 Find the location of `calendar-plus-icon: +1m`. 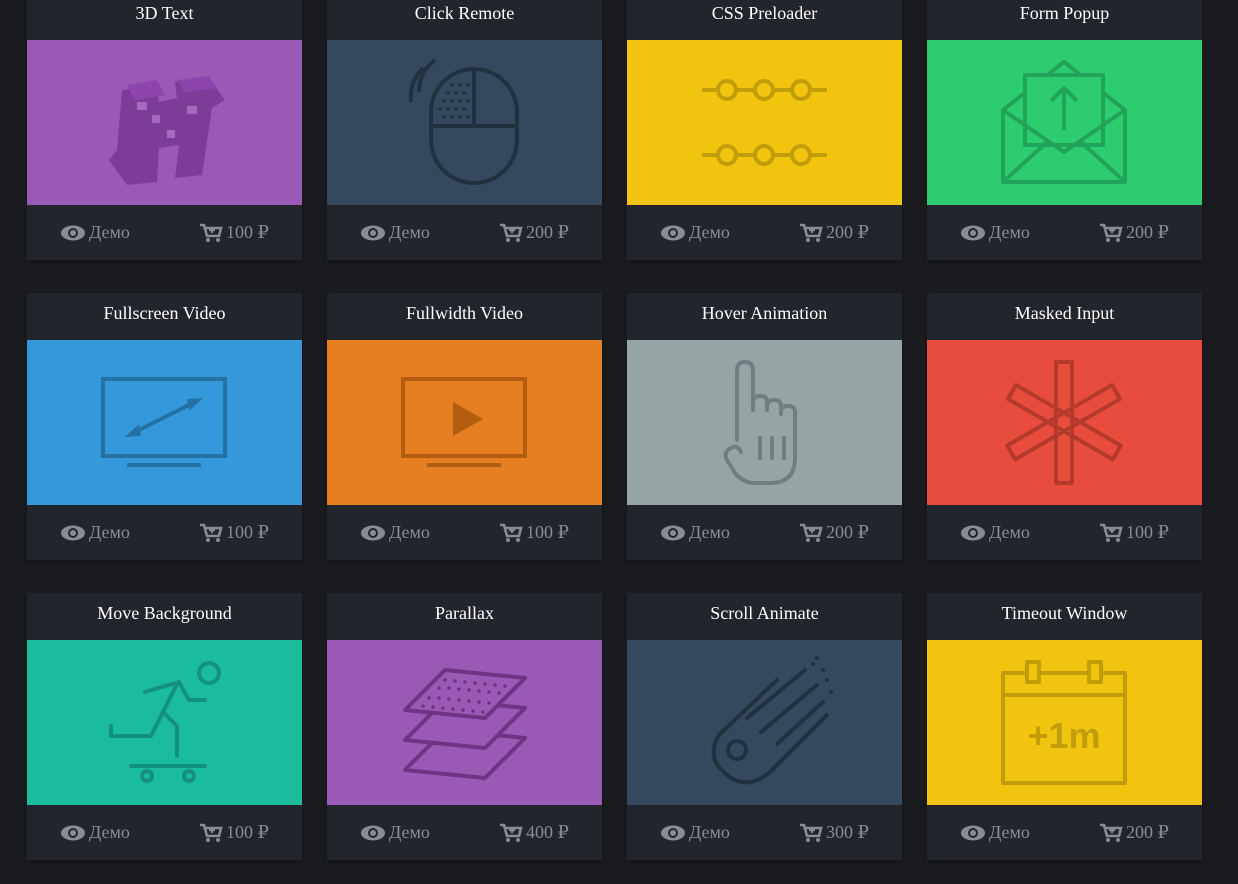

calendar-plus-icon: +1m is located at coordinates (1064, 722).